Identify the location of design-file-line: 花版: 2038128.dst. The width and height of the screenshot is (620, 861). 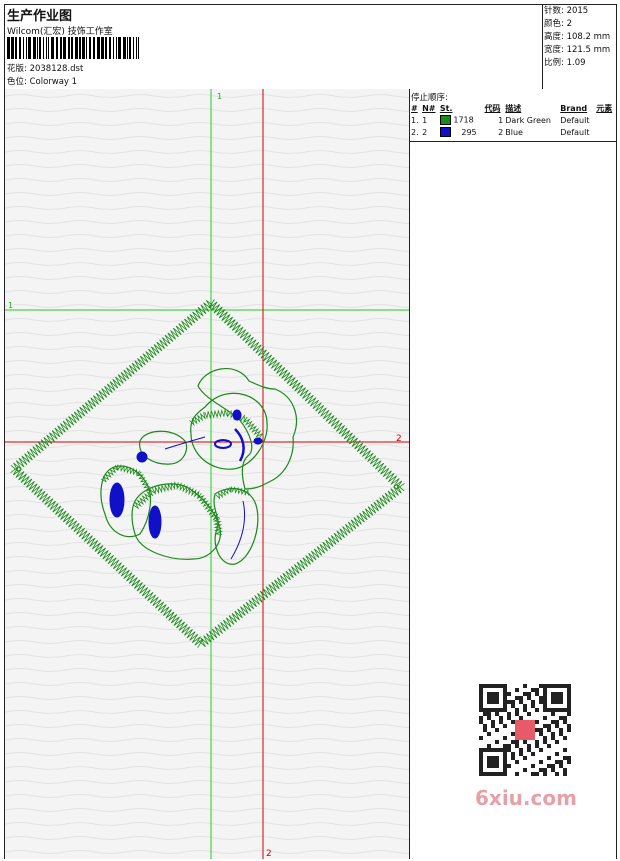
(45, 68).